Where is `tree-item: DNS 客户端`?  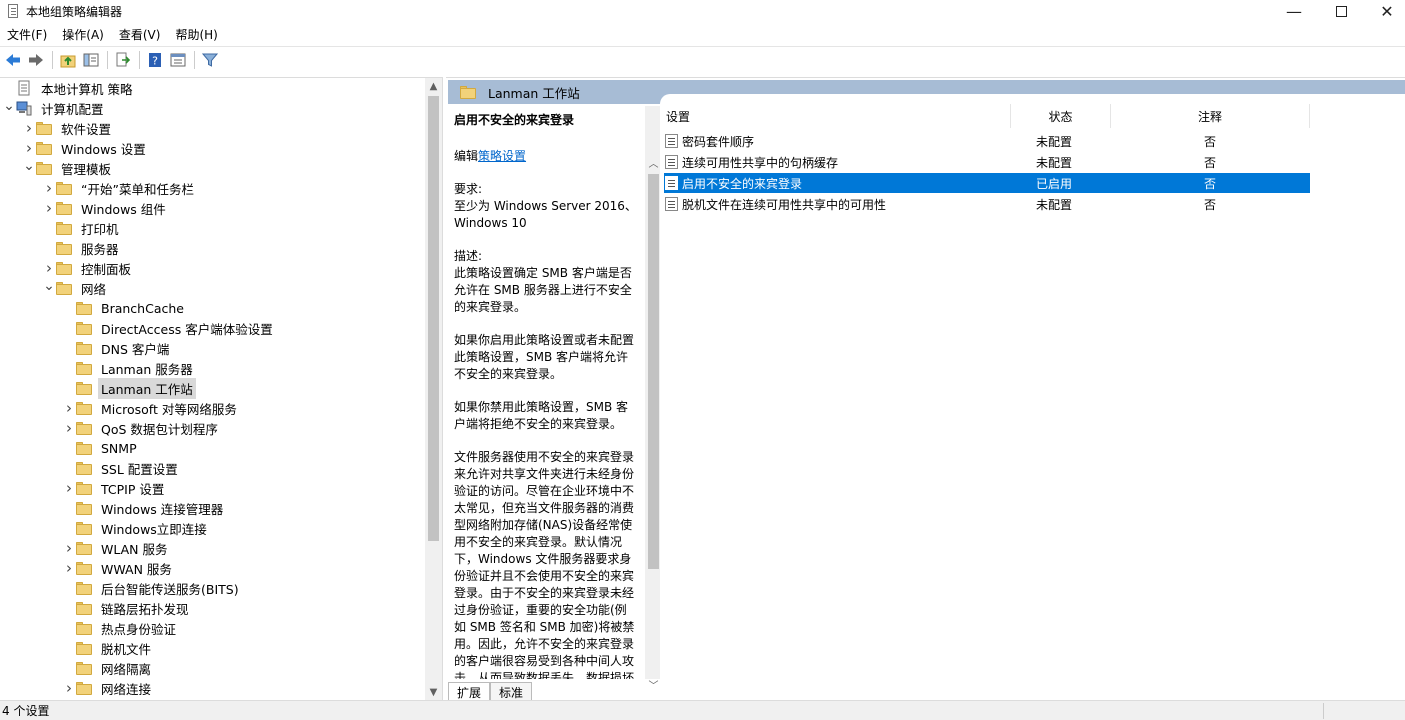 tree-item: DNS 客户端 is located at coordinates (212, 348).